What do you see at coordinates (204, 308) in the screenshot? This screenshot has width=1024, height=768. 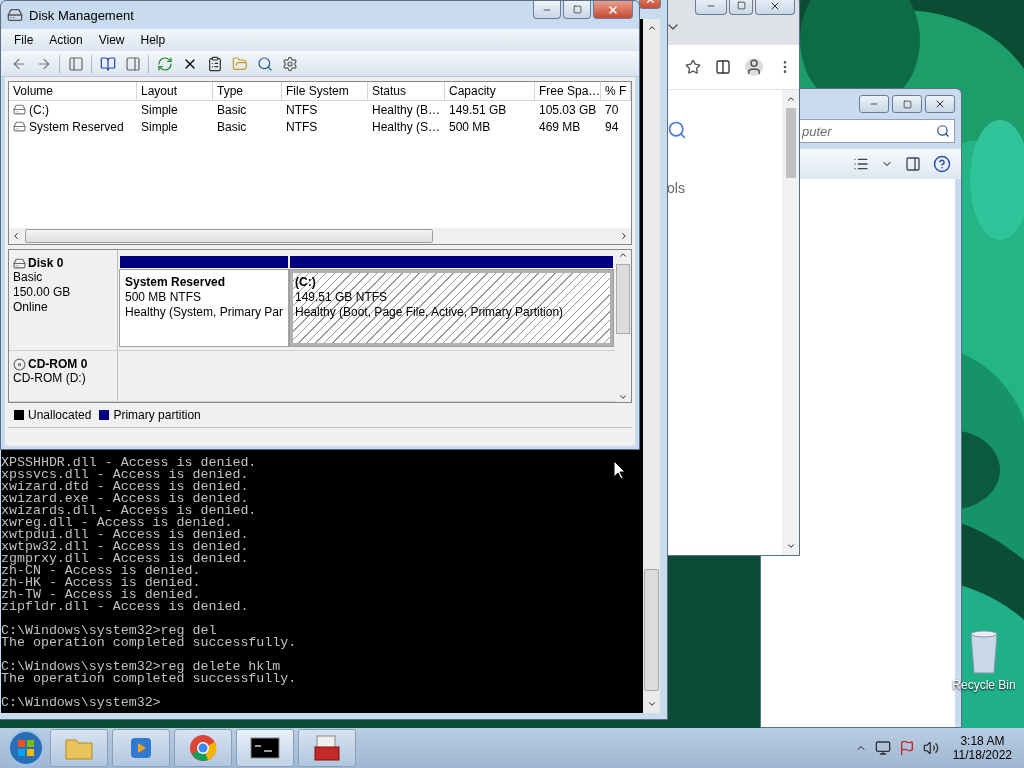 I see `partition: System Reserved 500 MB NTFS Healthy (System, Primary Par` at bounding box center [204, 308].